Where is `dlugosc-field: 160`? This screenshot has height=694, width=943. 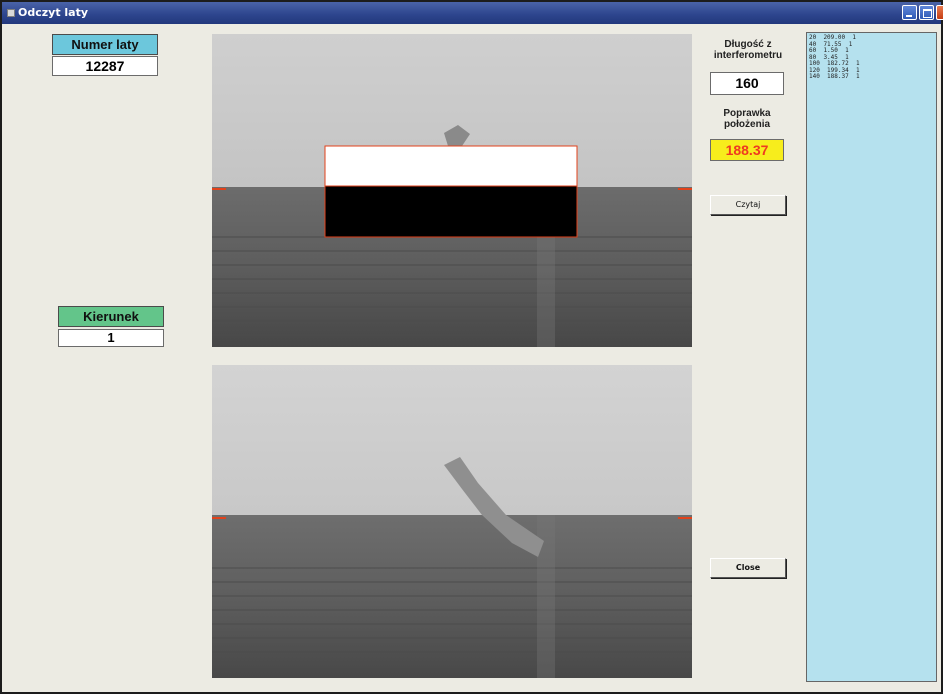 dlugosc-field: 160 is located at coordinates (747, 83).